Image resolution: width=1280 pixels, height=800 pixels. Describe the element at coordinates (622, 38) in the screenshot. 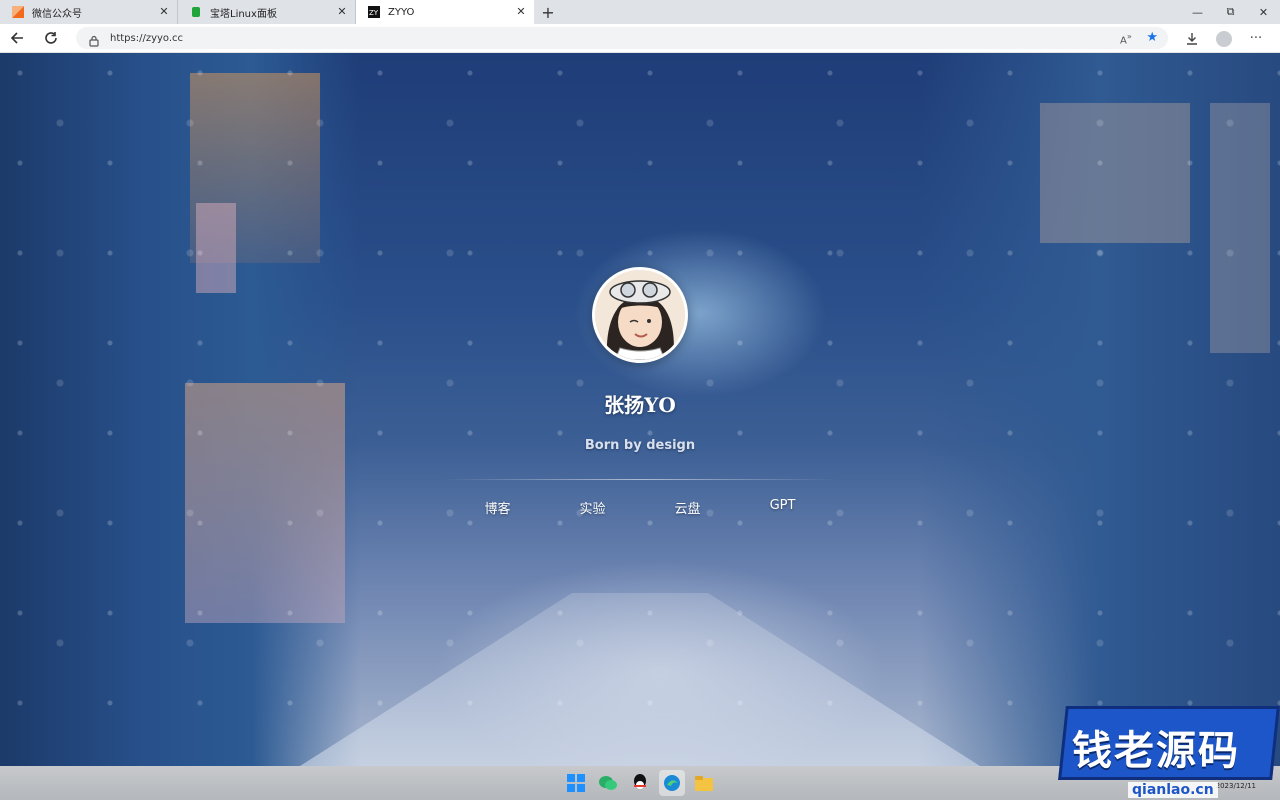

I see `address-bar: https://zyyo.cc A» ★` at that location.